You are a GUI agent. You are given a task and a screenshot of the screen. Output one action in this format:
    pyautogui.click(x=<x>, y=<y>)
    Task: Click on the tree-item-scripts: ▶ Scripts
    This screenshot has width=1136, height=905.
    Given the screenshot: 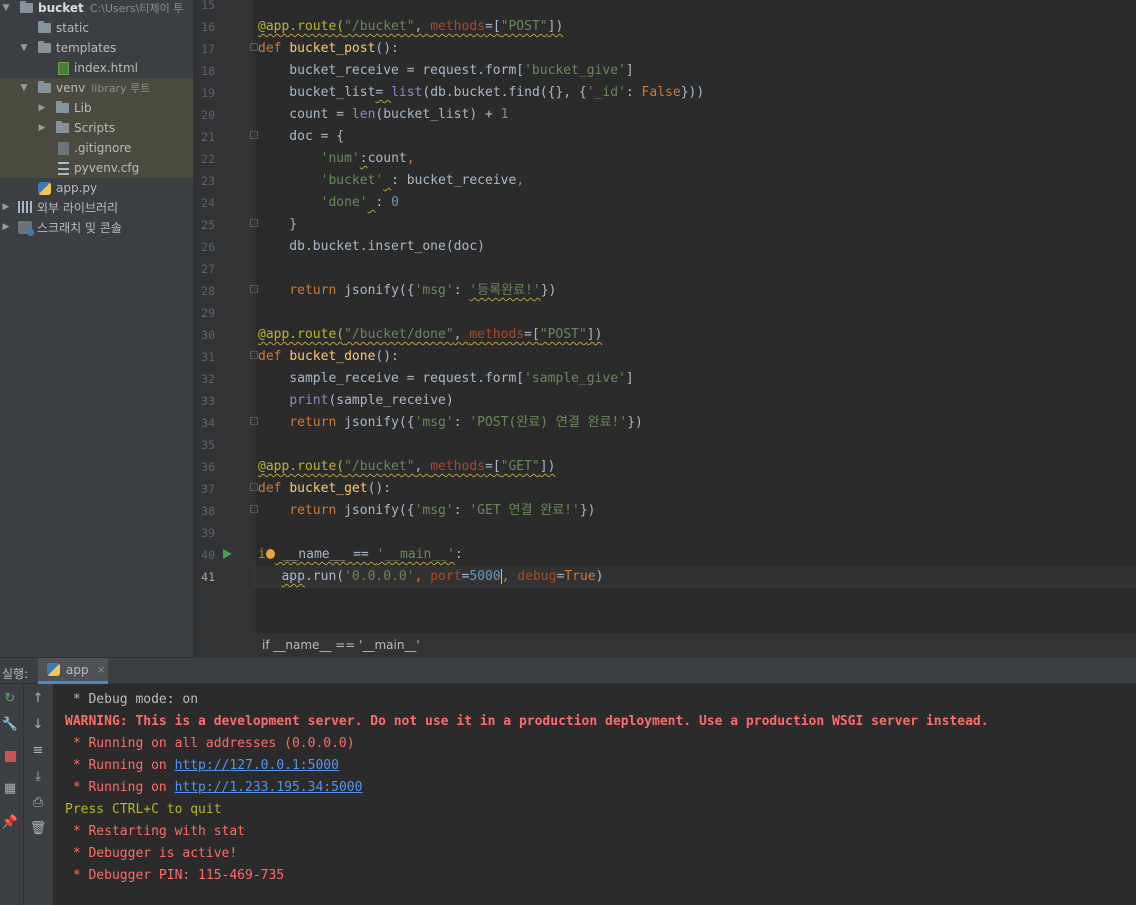 What is the action you would take?
    pyautogui.click(x=96, y=128)
    